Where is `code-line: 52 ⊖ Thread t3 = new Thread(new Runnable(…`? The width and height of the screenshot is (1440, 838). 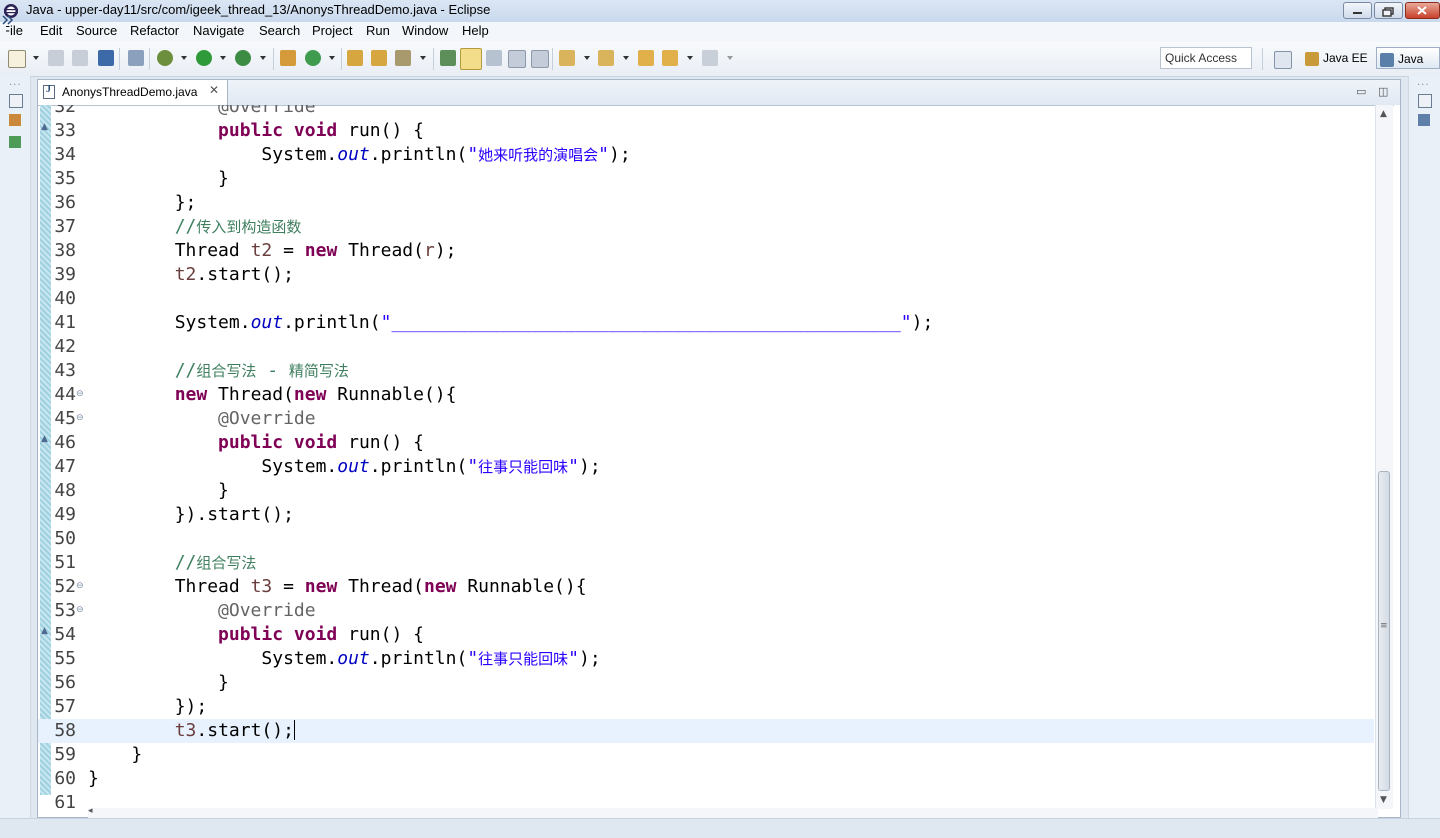 code-line: 52 ⊖ Thread t3 = new Thread(new Runnable(… is located at coordinates (706, 587).